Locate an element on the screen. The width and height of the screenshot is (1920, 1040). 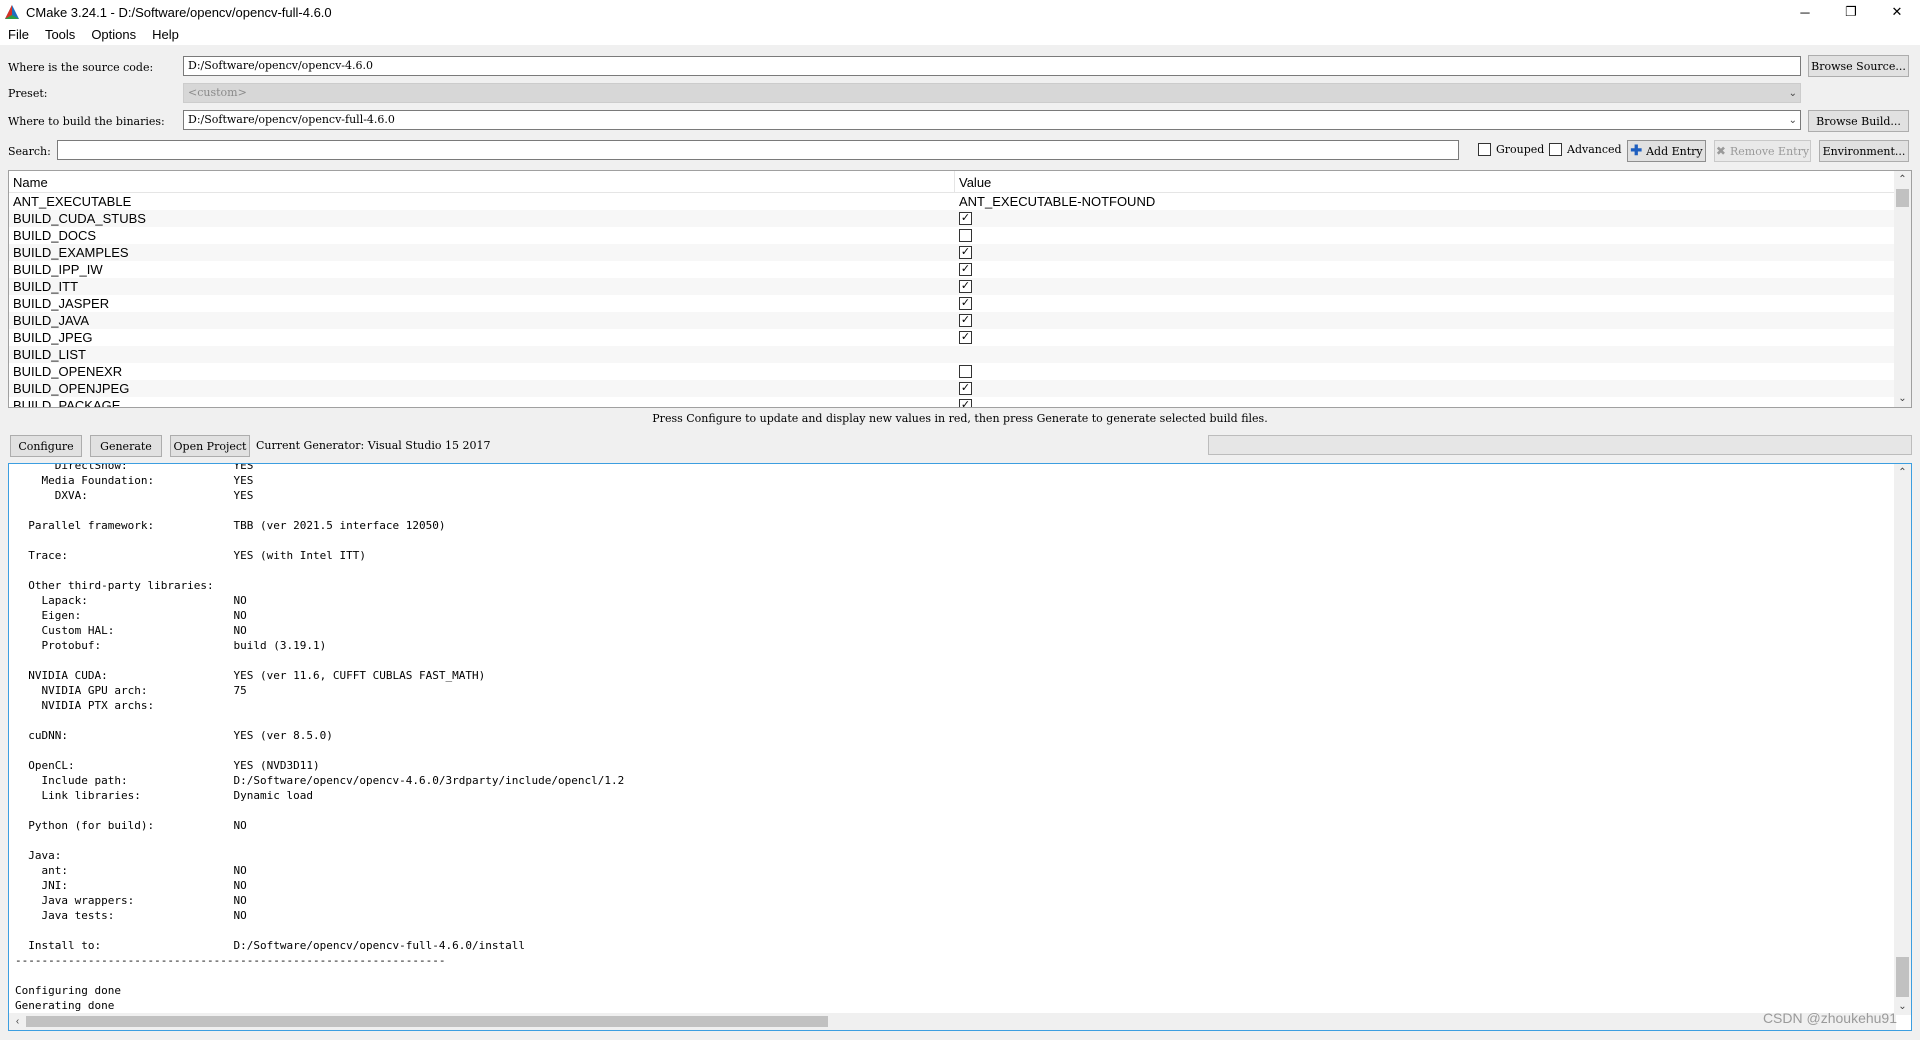
table-row: BUILD_EXAMPLES ✓ is located at coordinates (960, 252).